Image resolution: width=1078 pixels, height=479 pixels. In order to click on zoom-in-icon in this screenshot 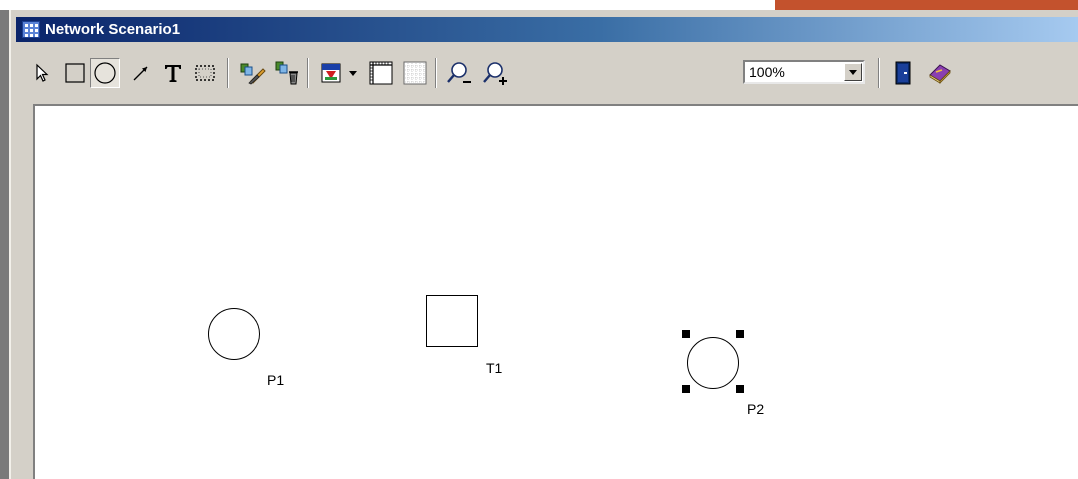, I will do `click(495, 73)`.